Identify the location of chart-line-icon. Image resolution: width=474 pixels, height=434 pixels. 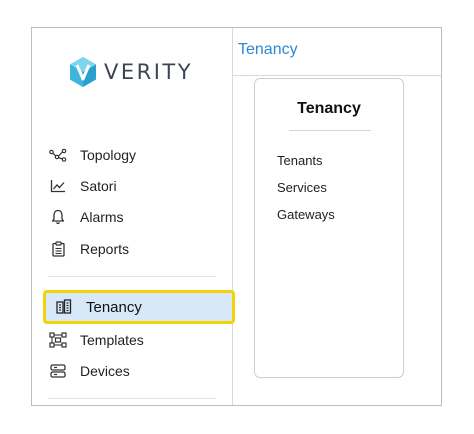
(58, 186).